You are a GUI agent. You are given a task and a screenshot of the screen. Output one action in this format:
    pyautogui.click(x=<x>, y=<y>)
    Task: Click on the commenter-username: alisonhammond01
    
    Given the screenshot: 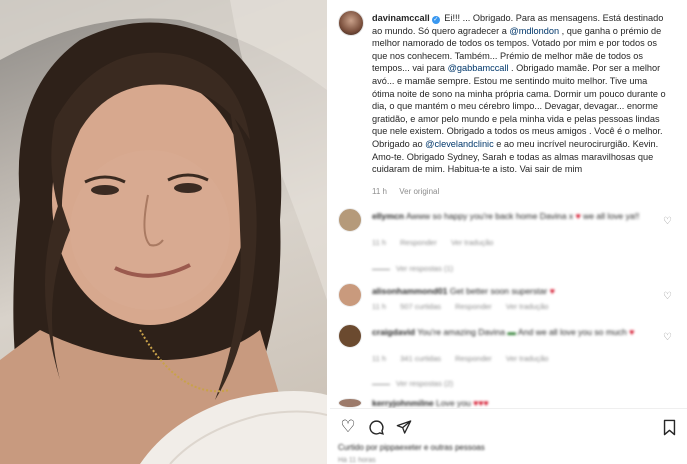 What is the action you would take?
    pyautogui.click(x=409, y=291)
    